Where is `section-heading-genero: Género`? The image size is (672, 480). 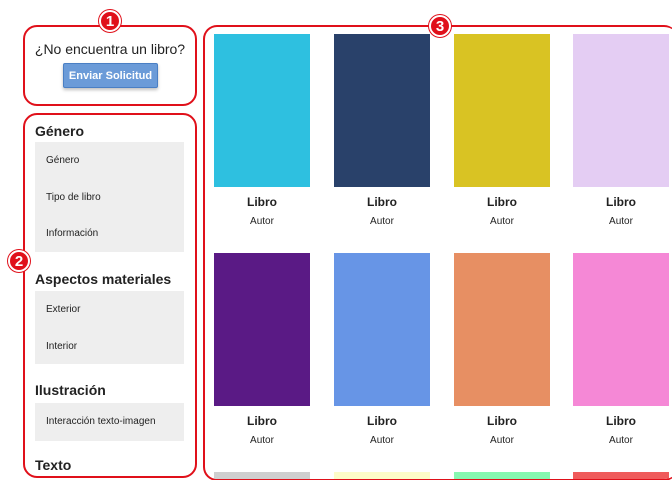 section-heading-genero: Género is located at coordinates (60, 131).